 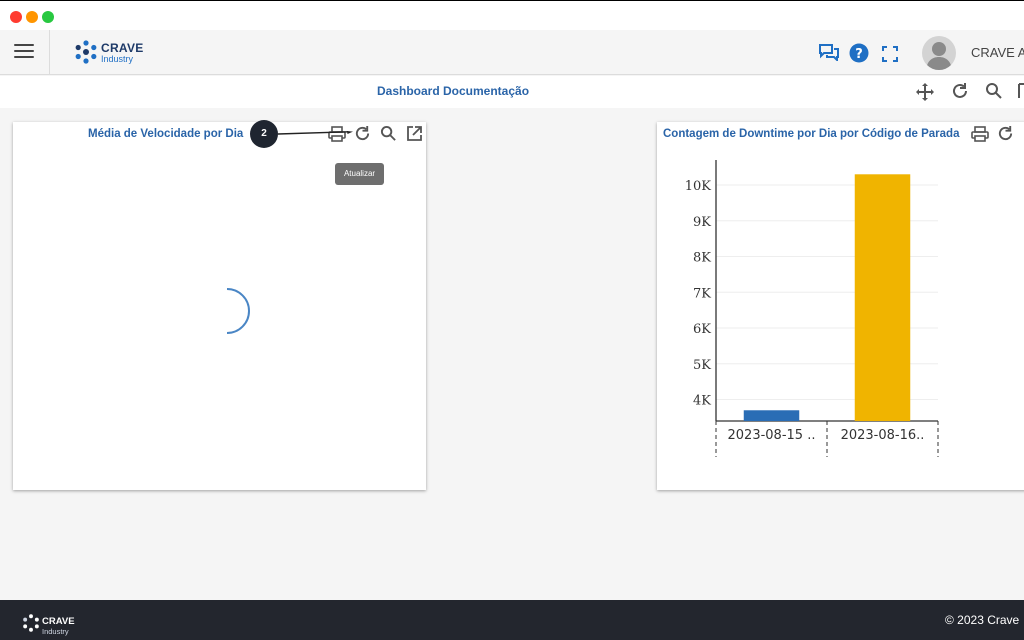 I want to click on downtime-bar-chart: 4K 5K 6K 7K 8K 9K 10K 2023-08-15 .. 2023-08-16.., so click(x=812, y=308).